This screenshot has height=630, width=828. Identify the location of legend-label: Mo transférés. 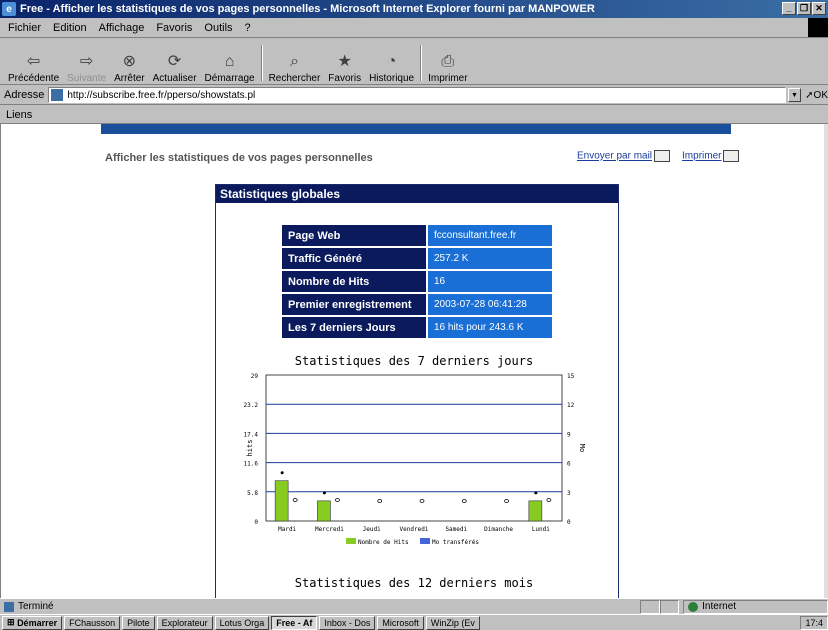
(455, 542).